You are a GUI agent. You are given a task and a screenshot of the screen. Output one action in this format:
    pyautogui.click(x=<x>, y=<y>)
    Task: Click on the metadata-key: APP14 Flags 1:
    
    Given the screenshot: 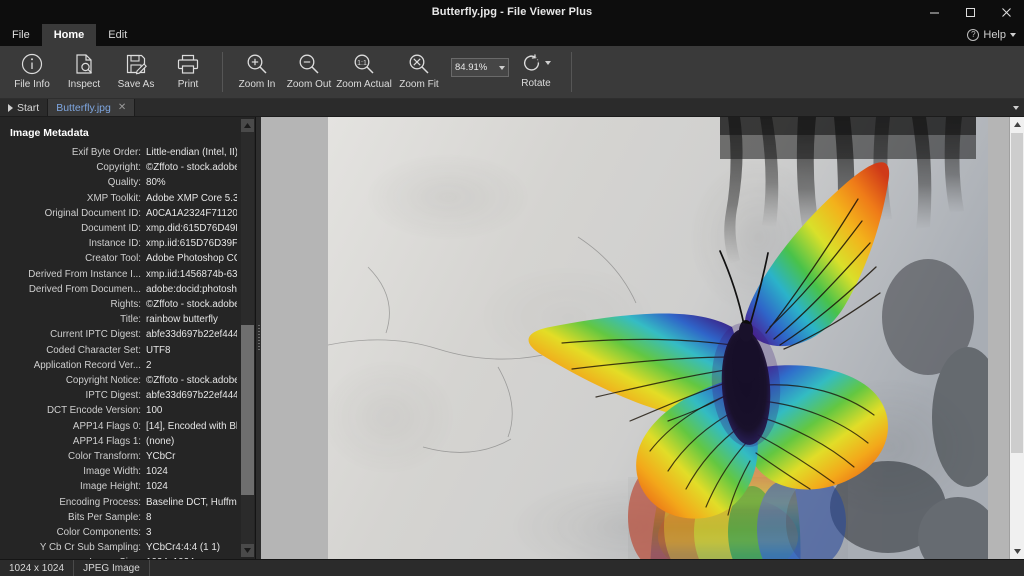 What is the action you would take?
    pyautogui.click(x=106, y=441)
    